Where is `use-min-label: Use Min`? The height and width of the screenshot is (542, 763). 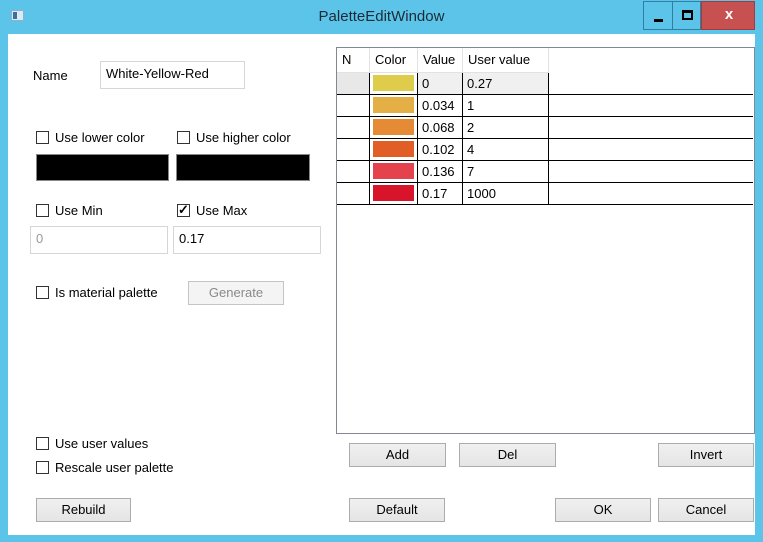
use-min-label: Use Min is located at coordinates (79, 210).